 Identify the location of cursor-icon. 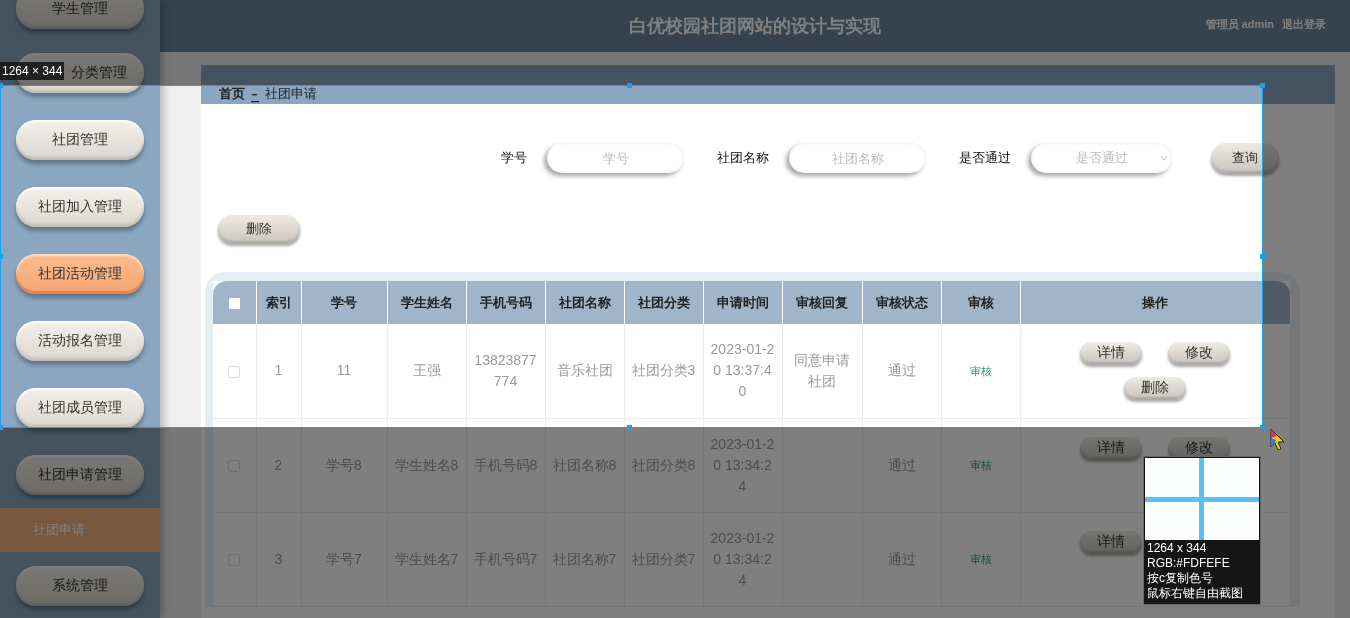
(1278, 440).